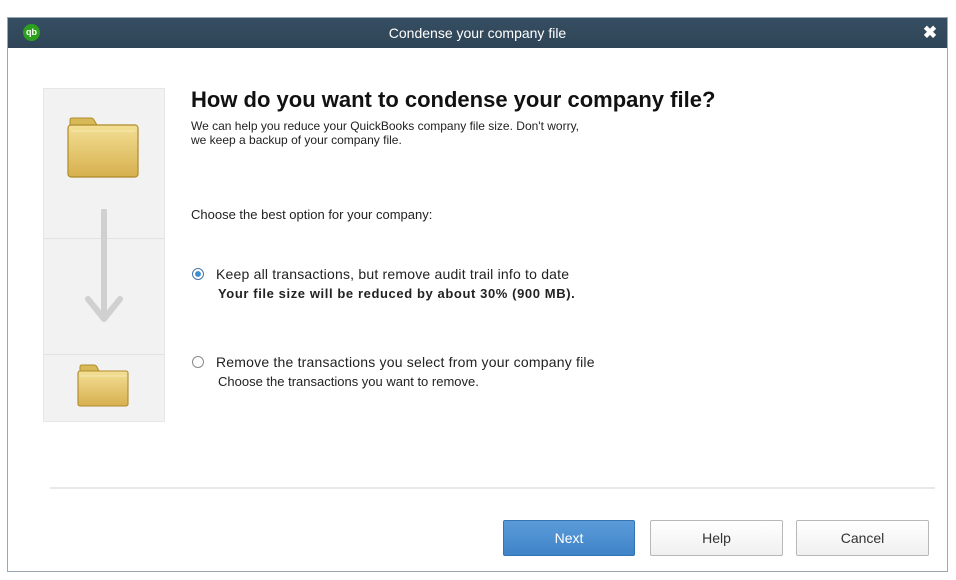 The width and height of the screenshot is (956, 580). I want to click on window-title: Condense your company file, so click(477, 33).